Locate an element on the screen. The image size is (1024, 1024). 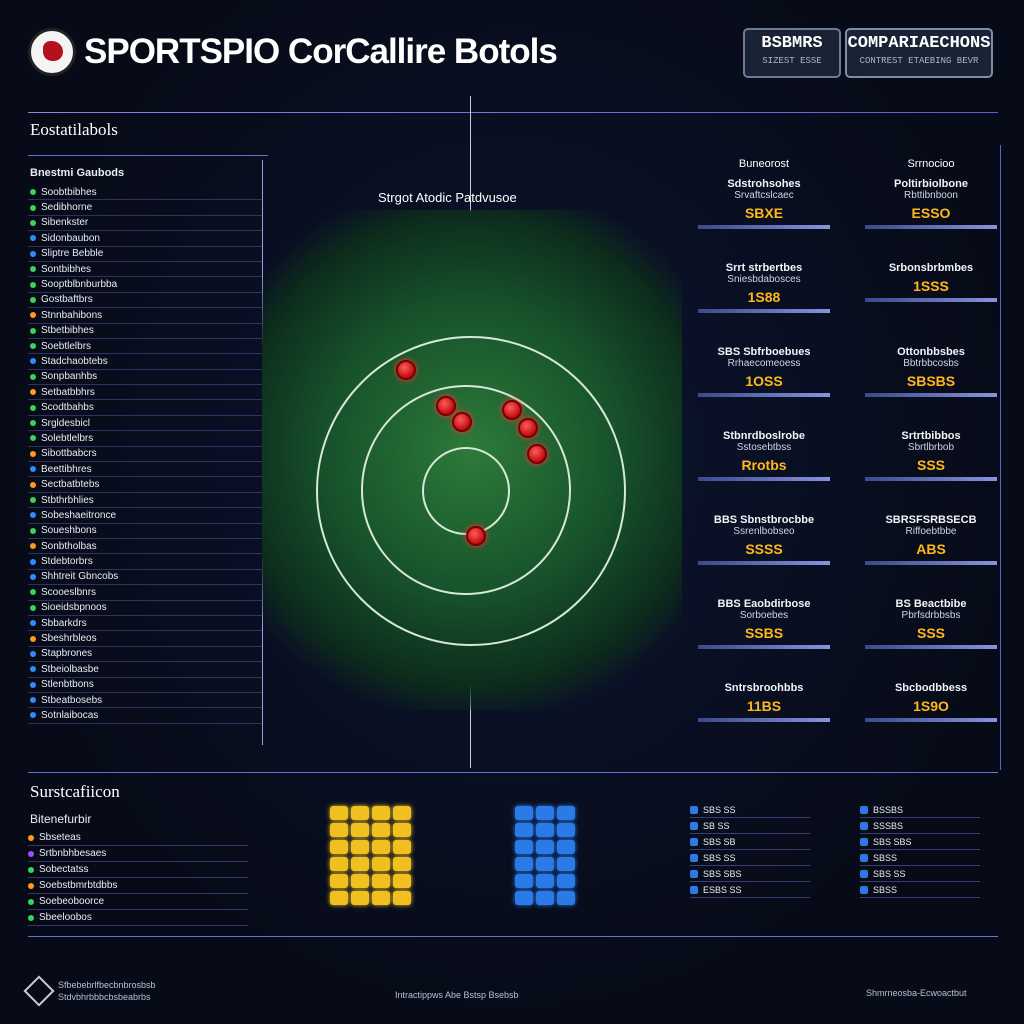
cards_left-card: Srrt strbertbes Sniesbdabosces 1S88 is located at coordinates (764, 287).